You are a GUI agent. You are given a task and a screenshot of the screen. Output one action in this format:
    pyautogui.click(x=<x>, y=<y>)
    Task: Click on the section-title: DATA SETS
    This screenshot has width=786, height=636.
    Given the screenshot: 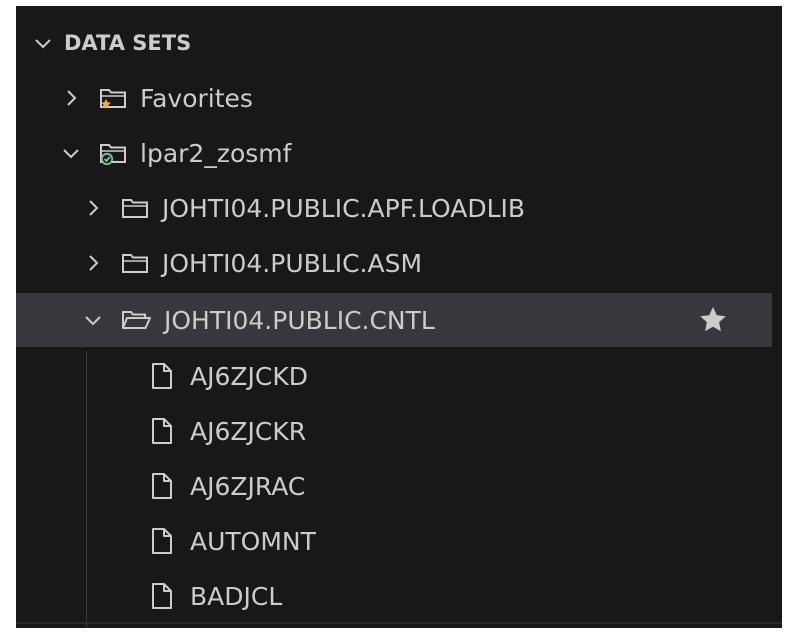 What is the action you would take?
    pyautogui.click(x=128, y=43)
    